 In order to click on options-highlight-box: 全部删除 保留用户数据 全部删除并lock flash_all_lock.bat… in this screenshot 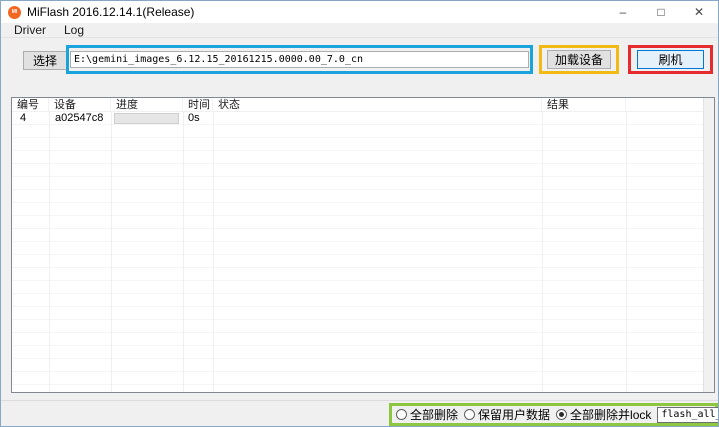, I will do `click(553, 414)`.